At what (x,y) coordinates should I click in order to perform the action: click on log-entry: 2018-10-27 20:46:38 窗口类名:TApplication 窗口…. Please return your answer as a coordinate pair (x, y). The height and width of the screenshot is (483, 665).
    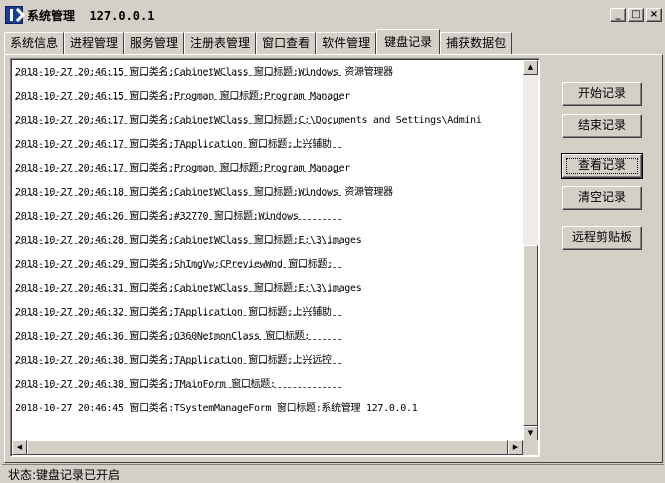
    Looking at the image, I should click on (268, 359).